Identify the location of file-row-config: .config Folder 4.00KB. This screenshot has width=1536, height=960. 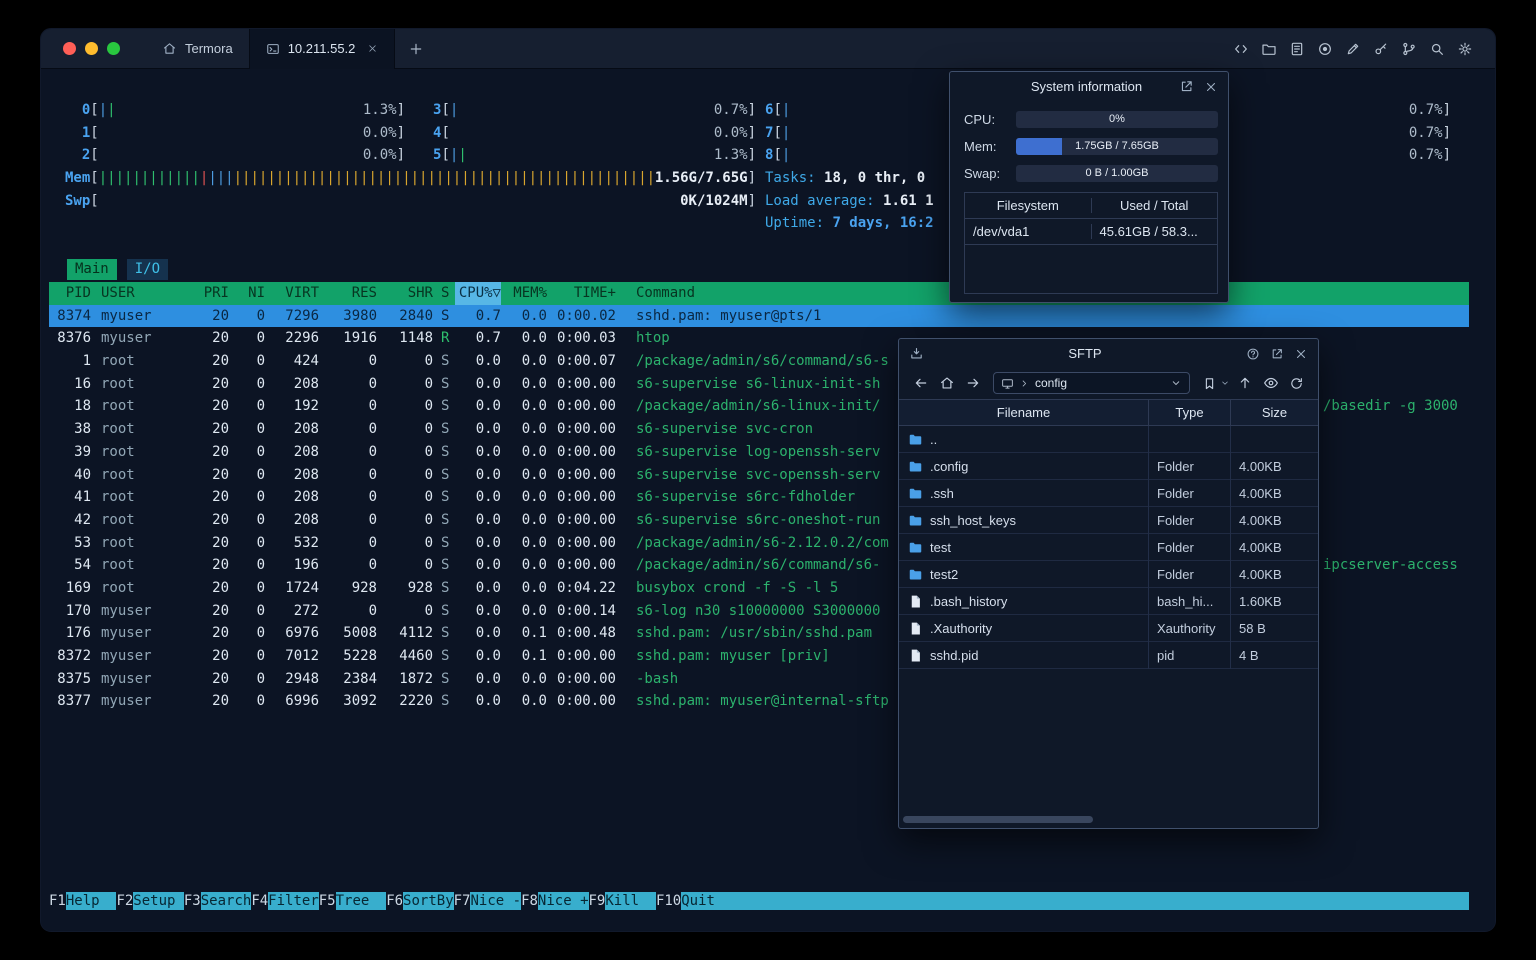
(1108, 466).